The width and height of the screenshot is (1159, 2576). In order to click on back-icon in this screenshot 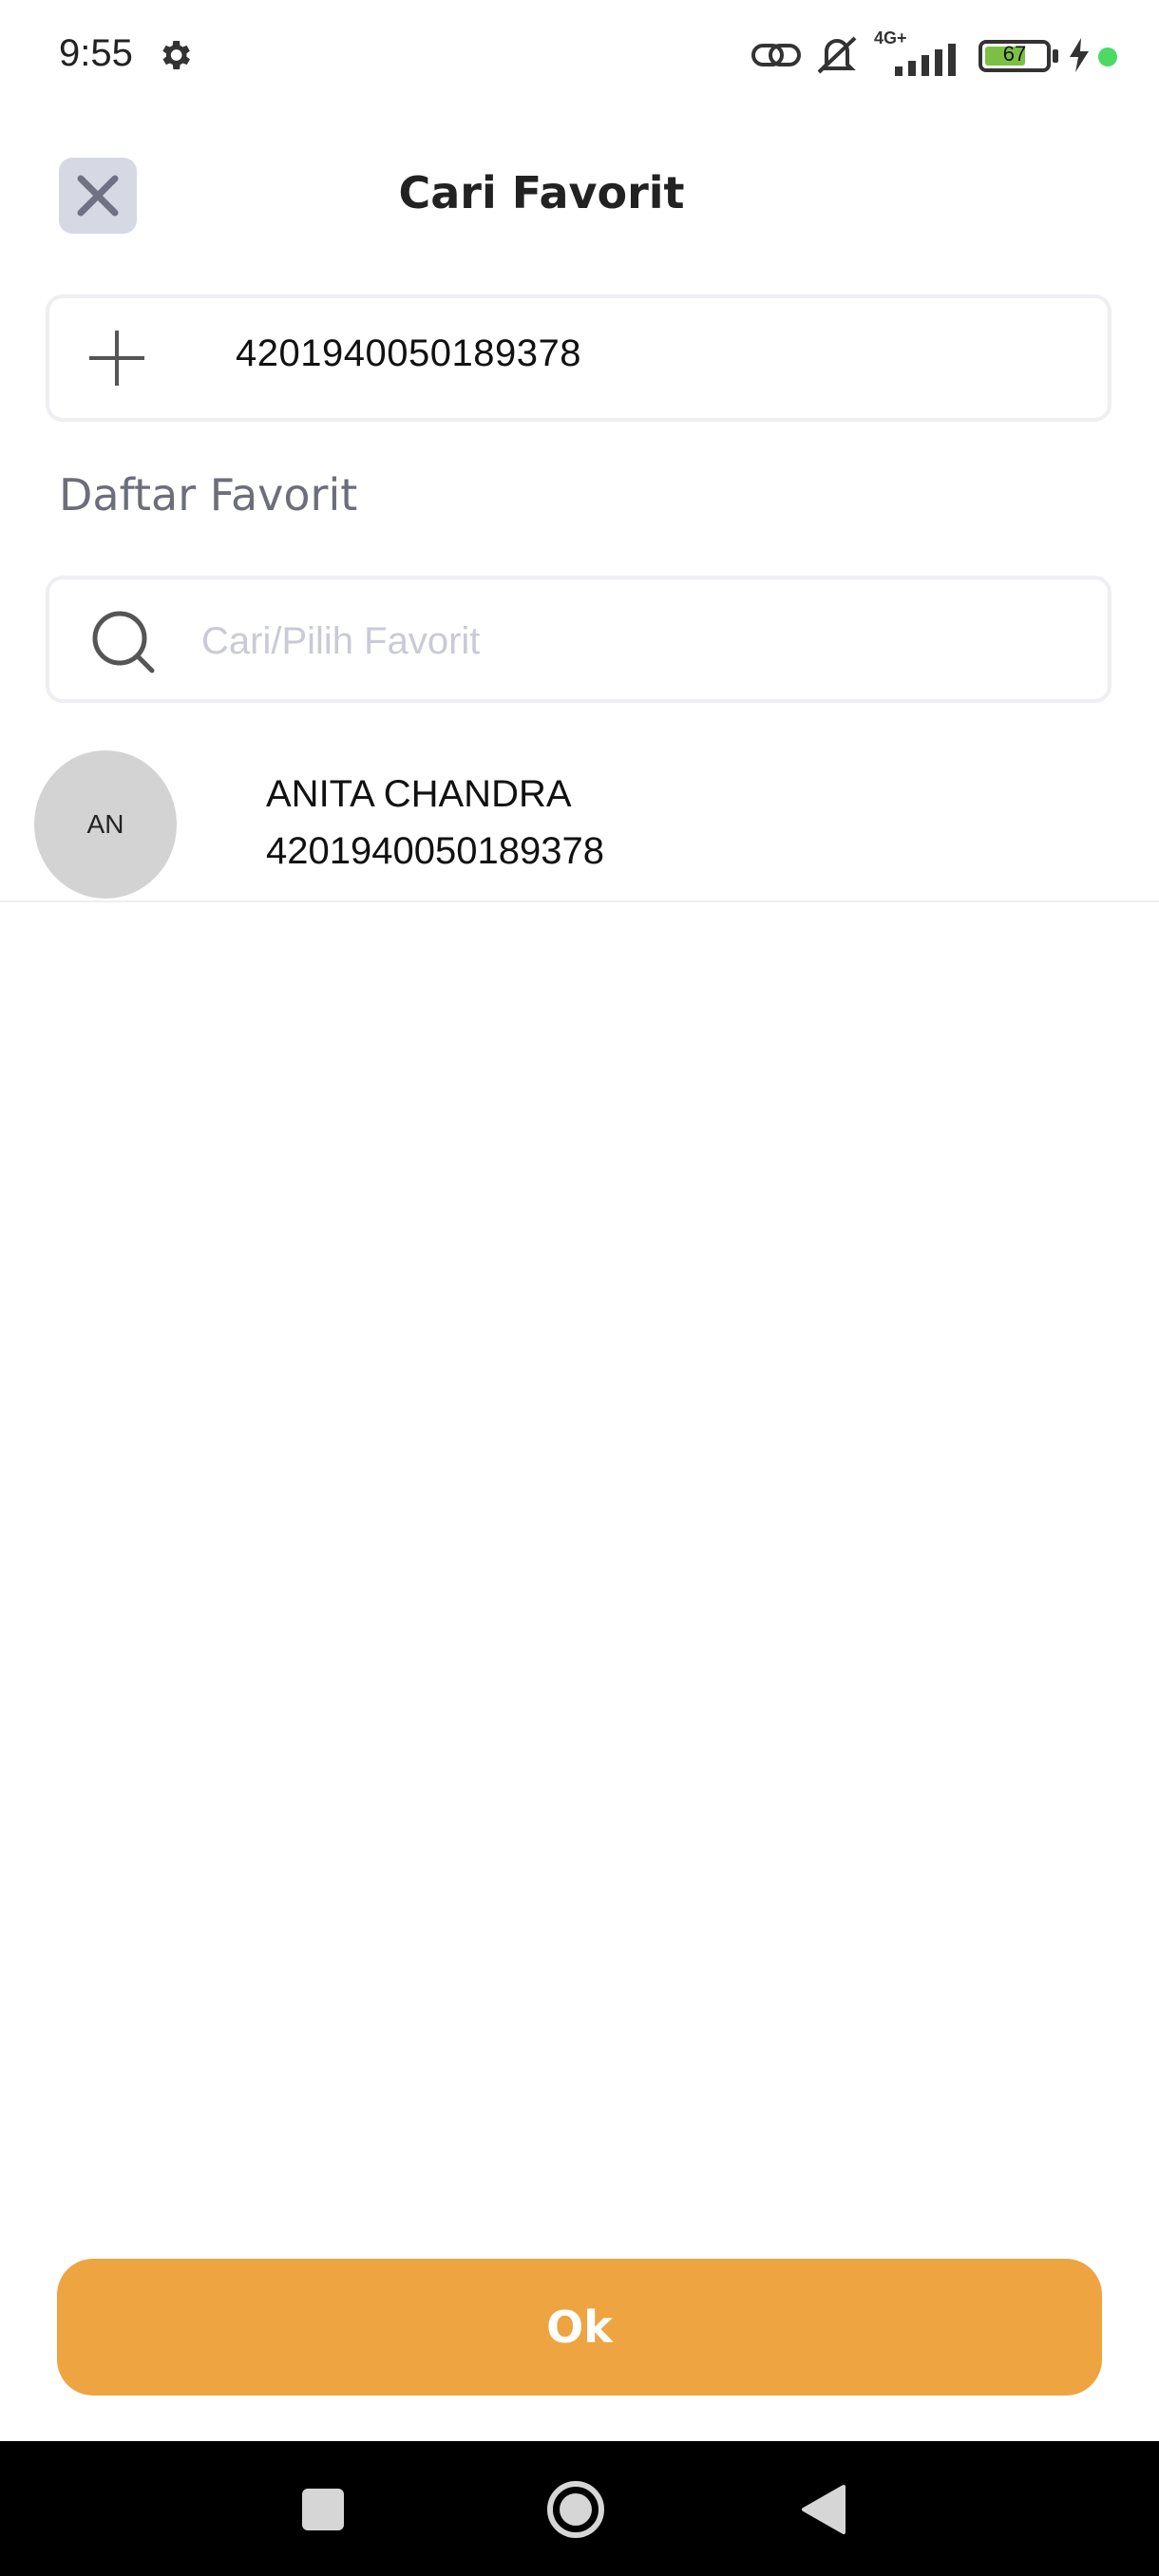, I will do `click(823, 2509)`.